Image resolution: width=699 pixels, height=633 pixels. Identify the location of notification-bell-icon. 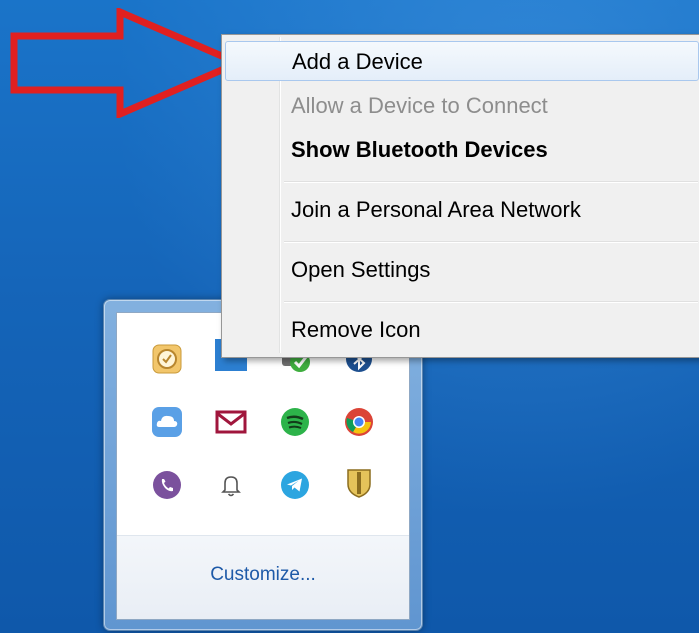
(231, 485).